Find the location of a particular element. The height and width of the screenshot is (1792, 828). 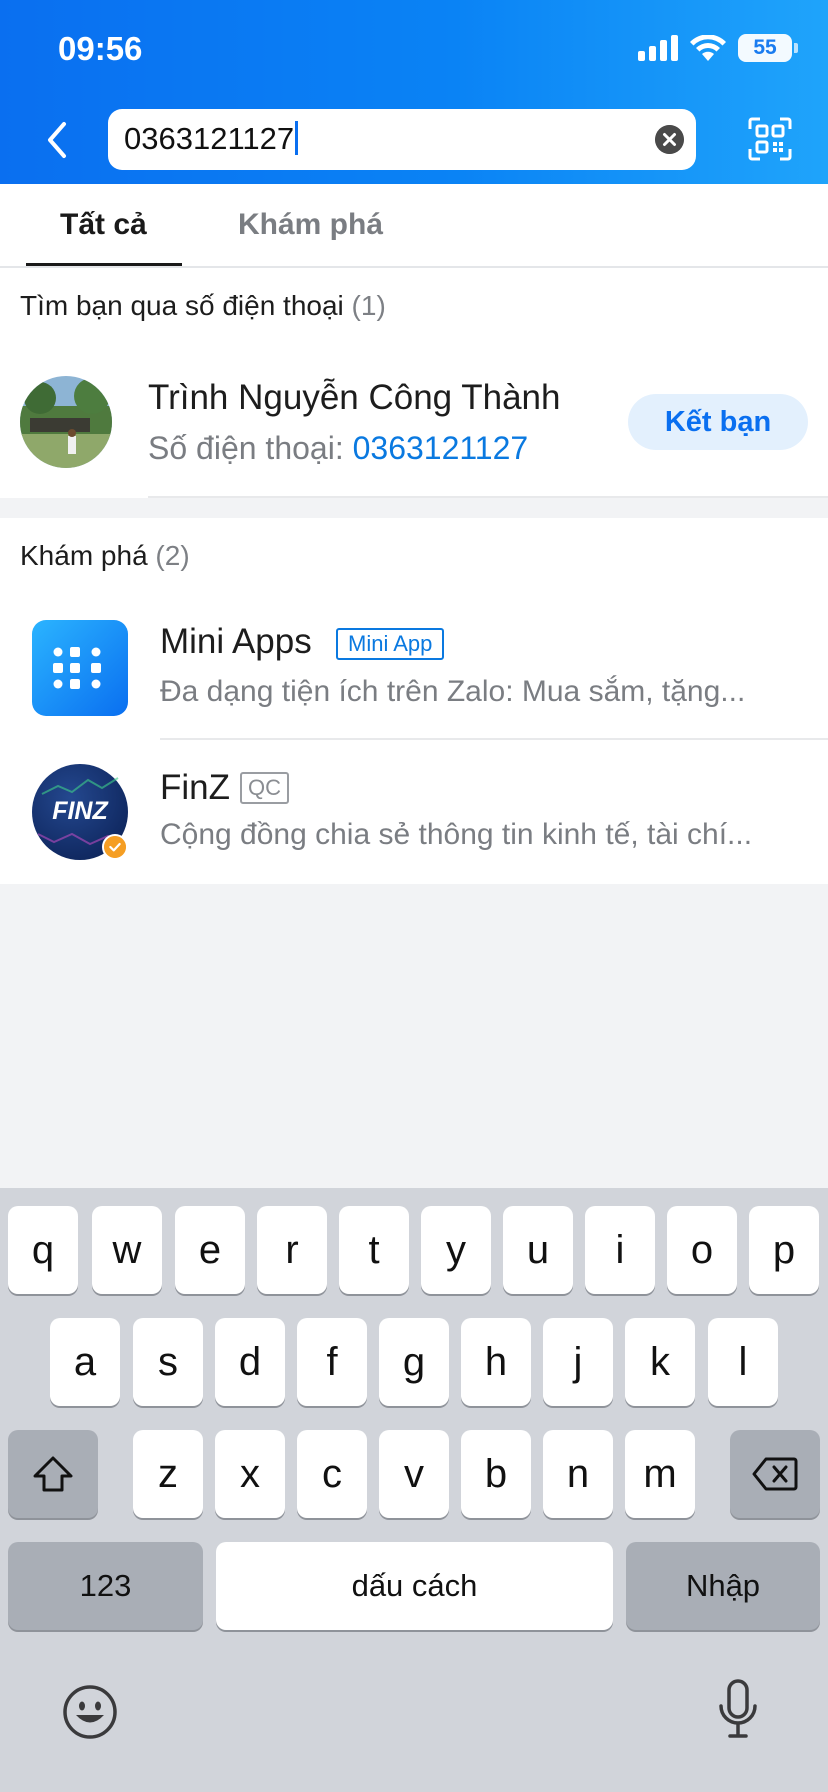

text-caret is located at coordinates (297, 138).